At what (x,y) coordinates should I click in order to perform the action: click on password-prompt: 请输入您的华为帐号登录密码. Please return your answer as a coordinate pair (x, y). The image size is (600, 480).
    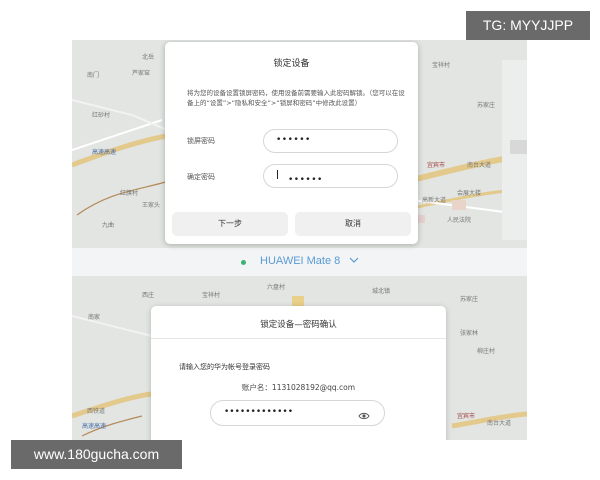
    Looking at the image, I should click on (224, 367).